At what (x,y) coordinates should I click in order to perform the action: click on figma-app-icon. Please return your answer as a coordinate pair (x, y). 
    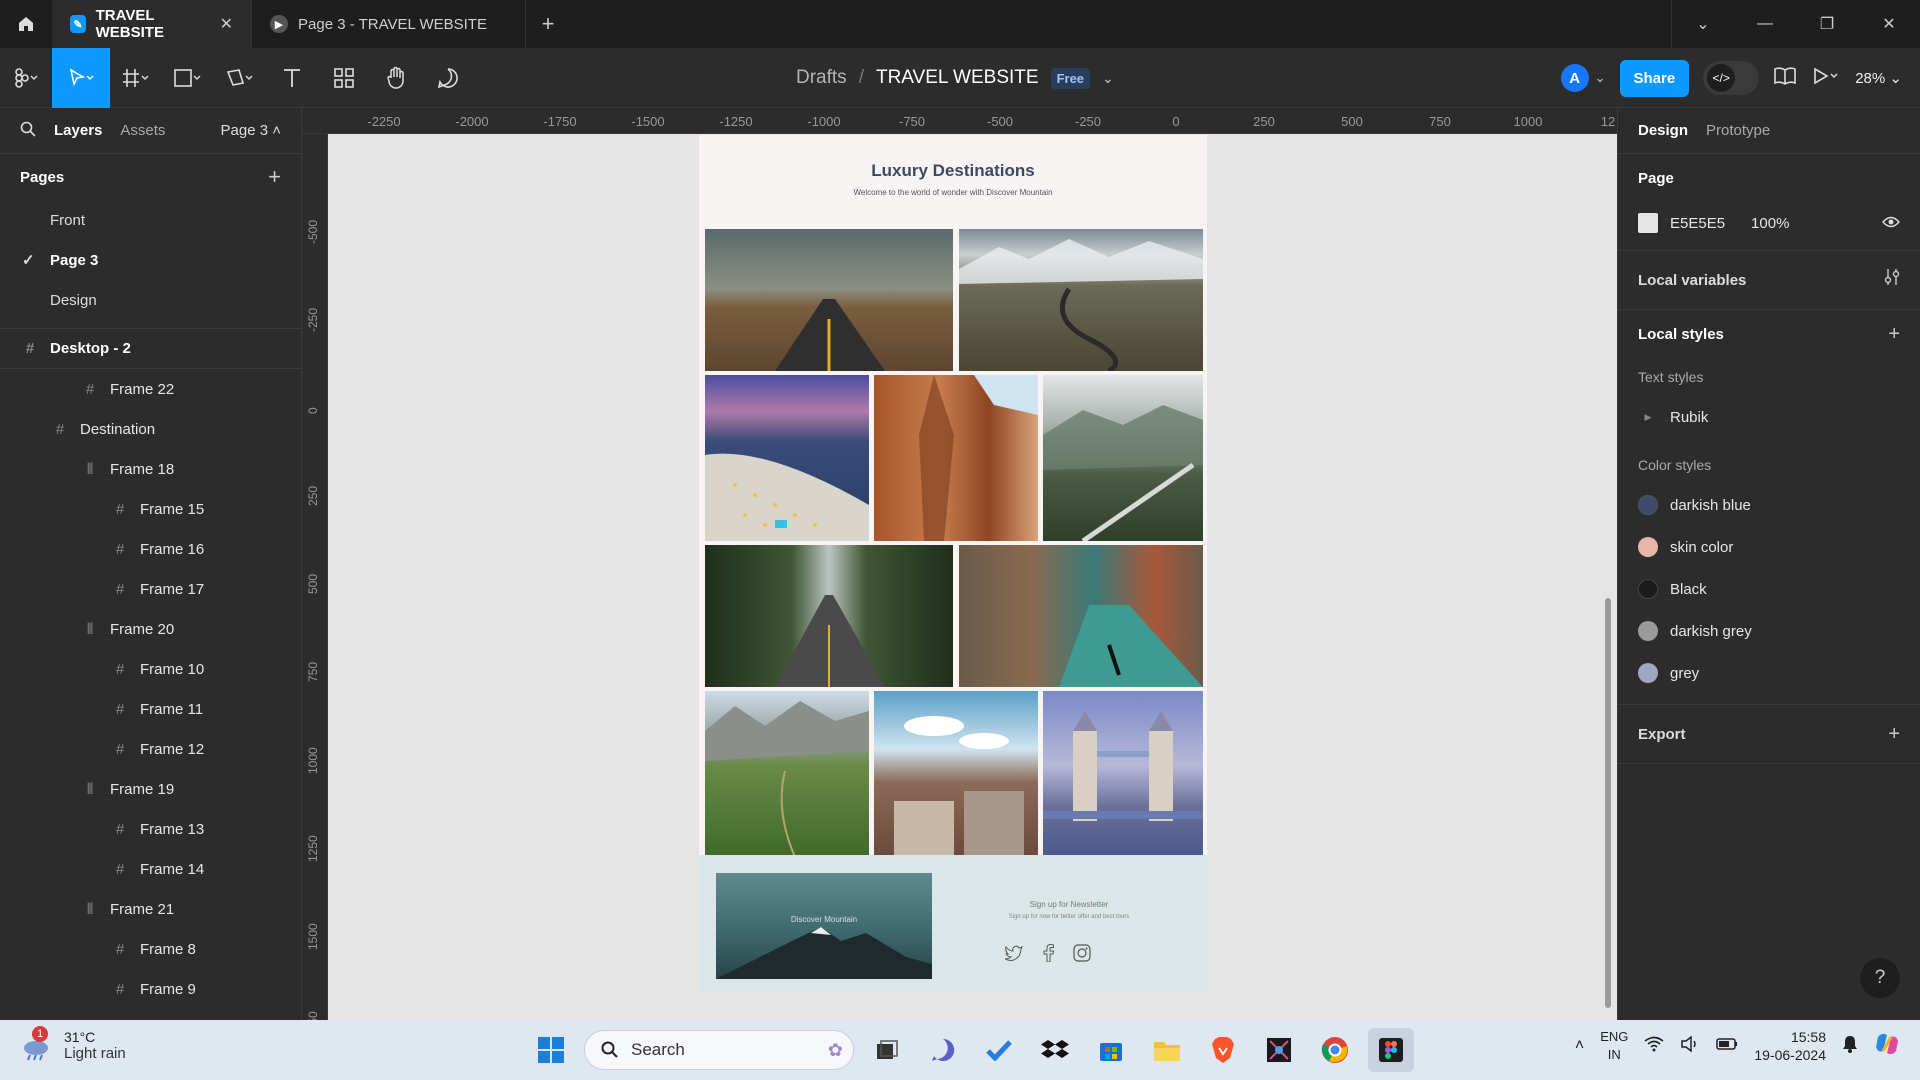
    Looking at the image, I should click on (1391, 1050).